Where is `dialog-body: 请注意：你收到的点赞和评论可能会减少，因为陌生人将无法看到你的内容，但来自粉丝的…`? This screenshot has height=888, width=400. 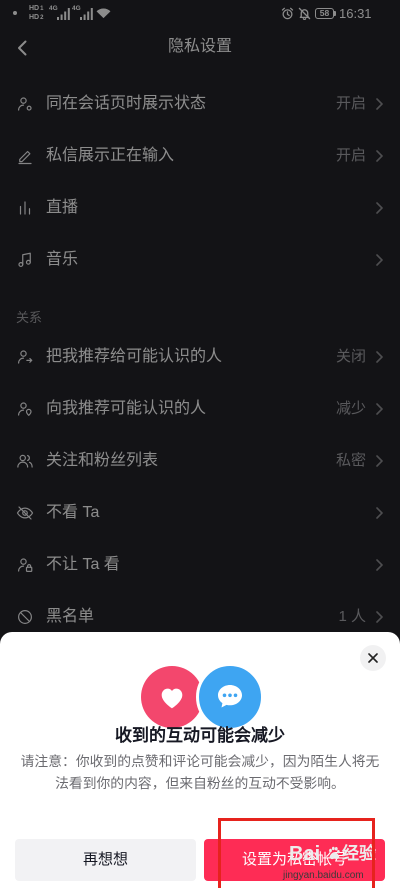 dialog-body: 请注意：你收到的点赞和评论可能会减少，因为陌生人将无法看到你的内容，但来自粉丝的… is located at coordinates (200, 772).